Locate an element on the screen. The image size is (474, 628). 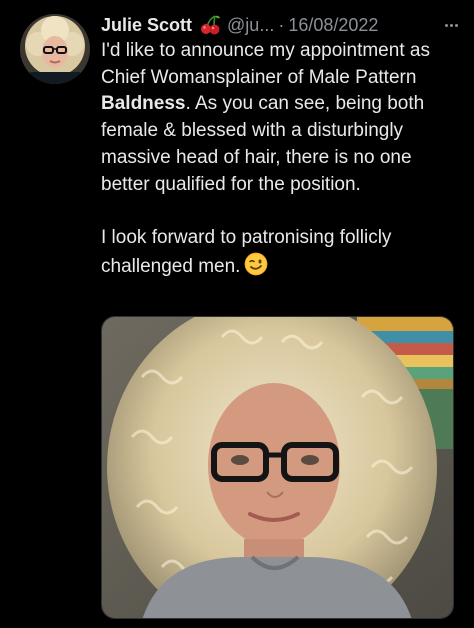
winking-face-icon is located at coordinates (256, 268).